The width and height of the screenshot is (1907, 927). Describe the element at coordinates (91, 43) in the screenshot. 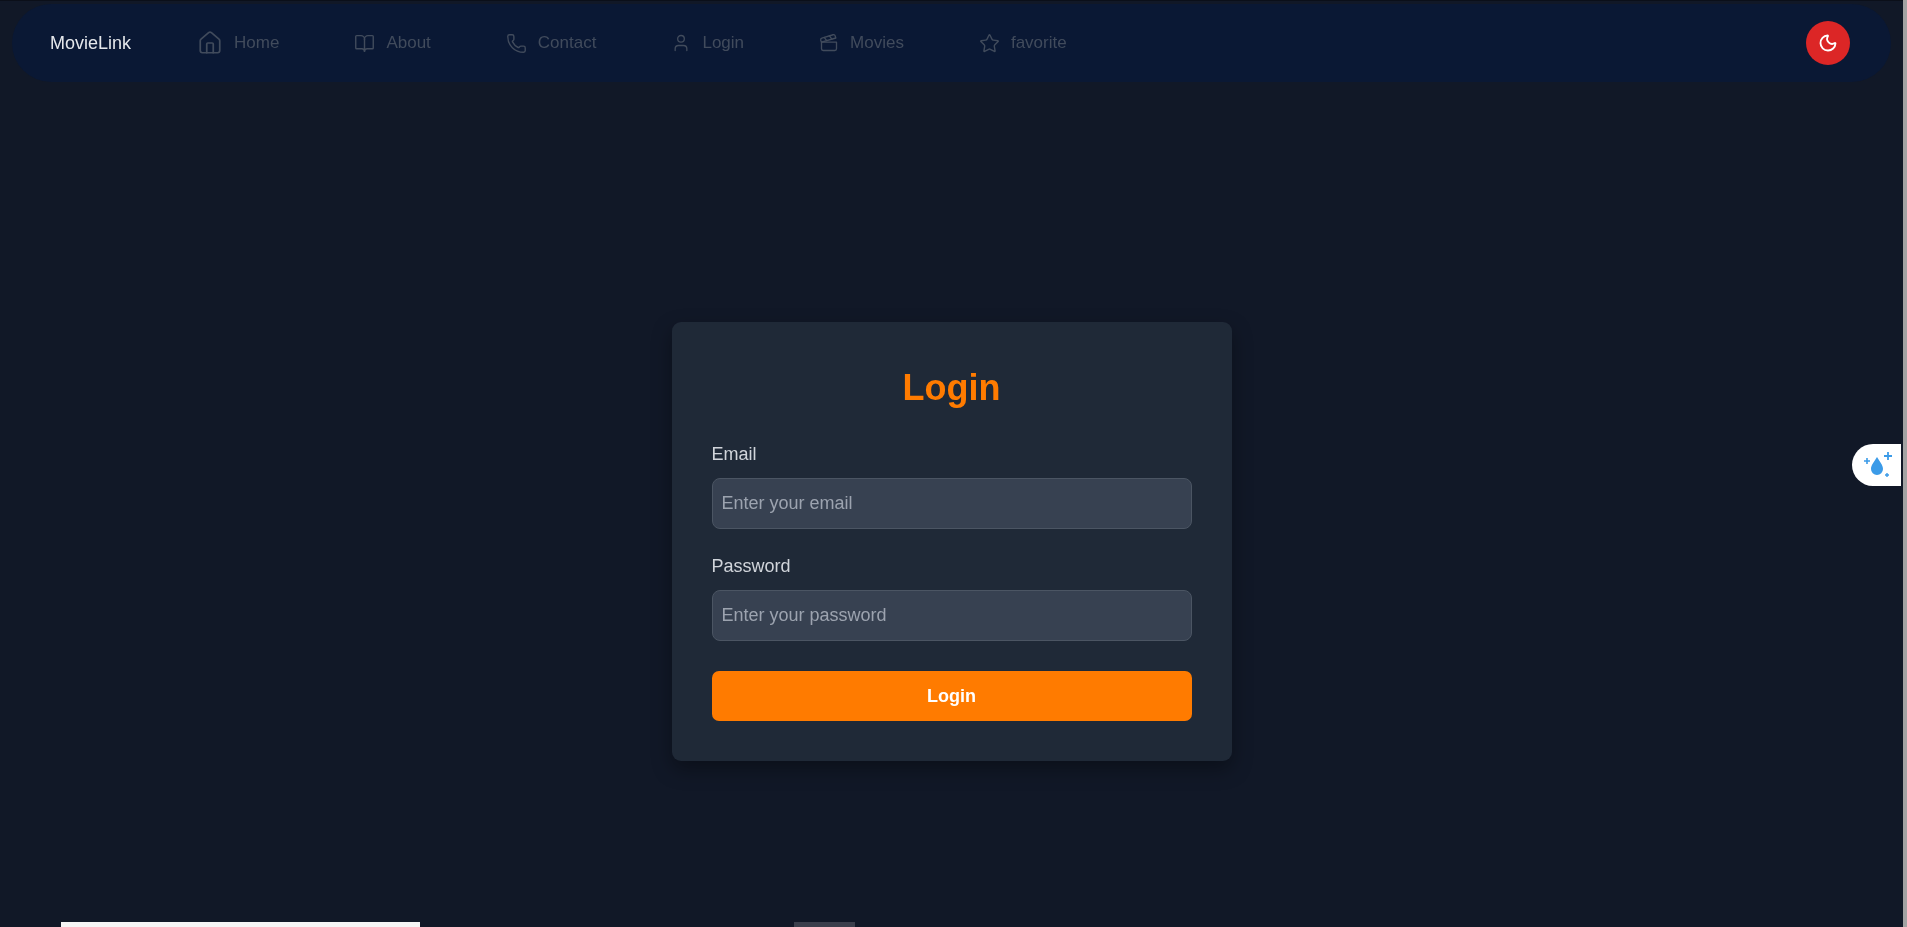

I see `brand-name: MovieLink` at that location.